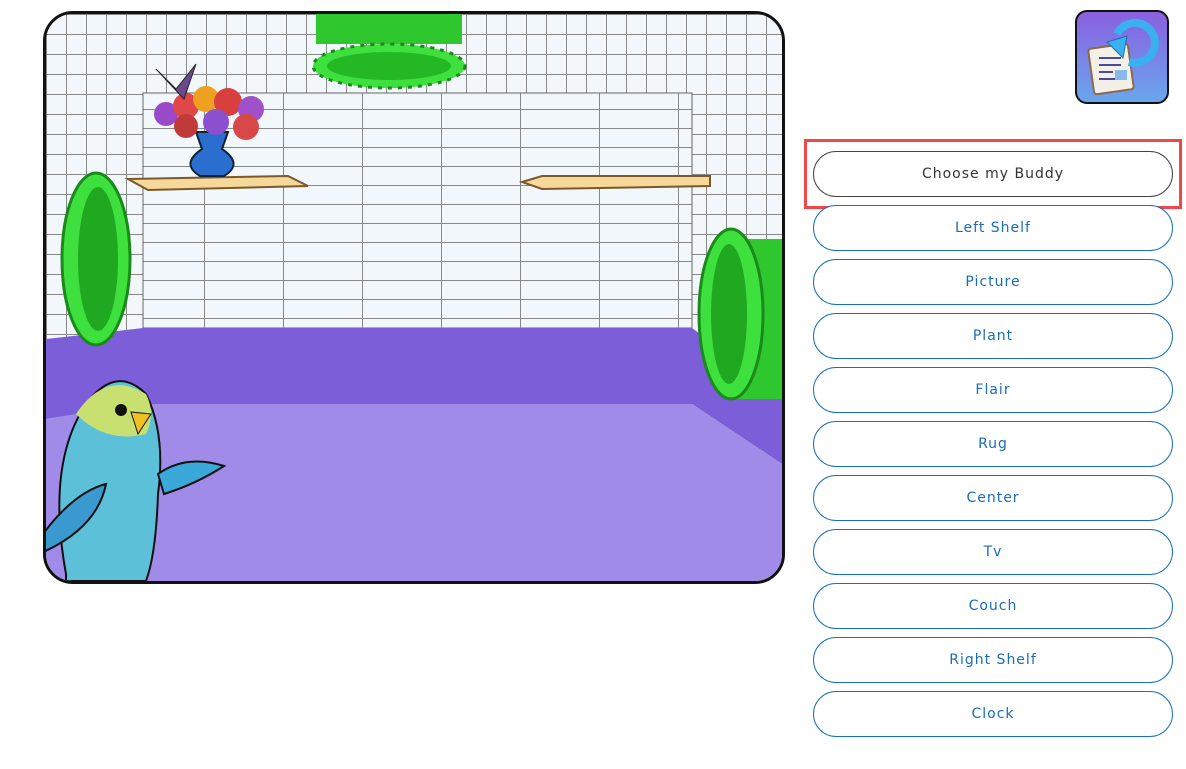 The image size is (1186, 769). What do you see at coordinates (389, 29) in the screenshot?
I see `ceiling-tube` at bounding box center [389, 29].